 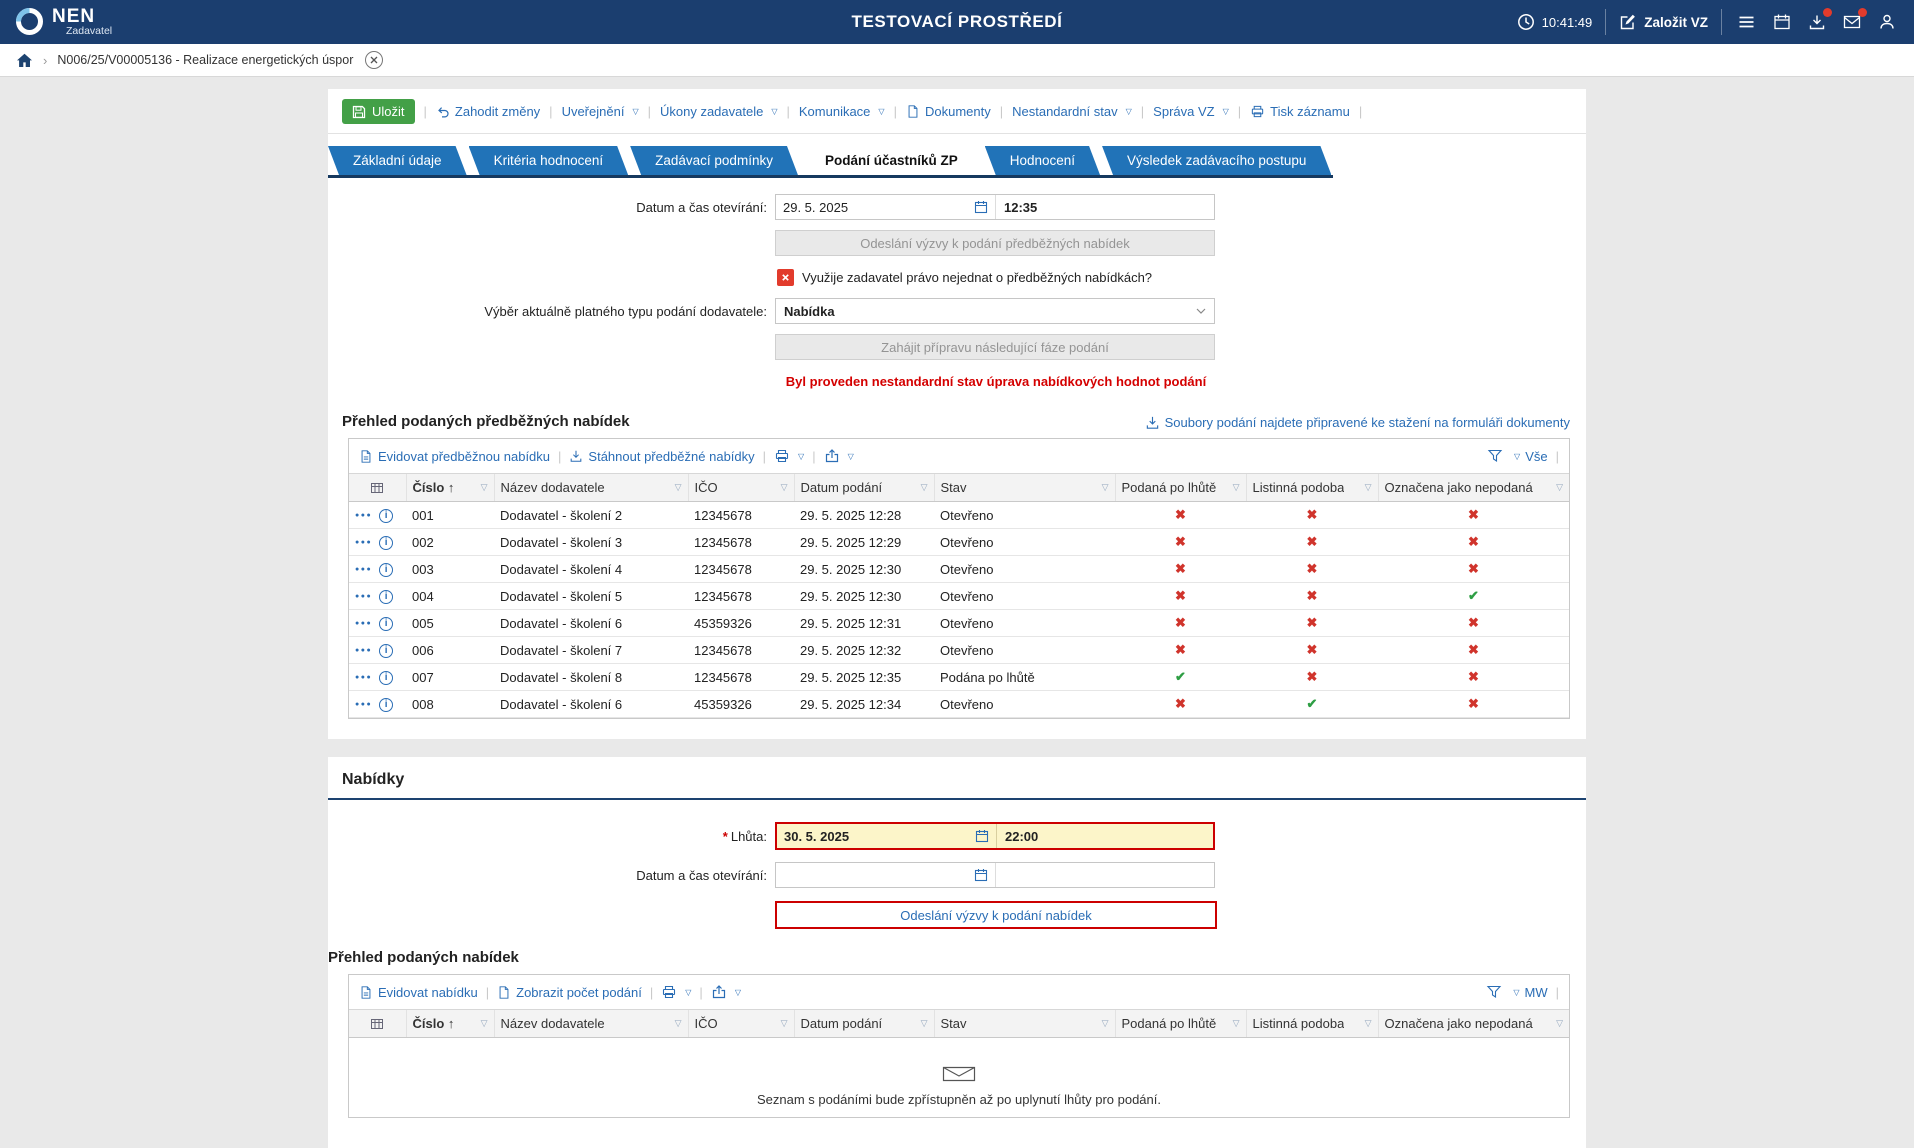 I want to click on toolbar-item-documents: Dokumenty, so click(x=948, y=111).